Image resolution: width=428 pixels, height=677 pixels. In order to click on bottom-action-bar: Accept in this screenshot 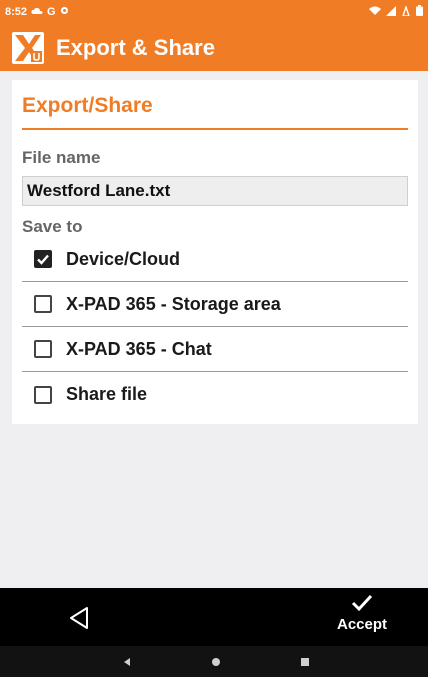, I will do `click(214, 617)`.